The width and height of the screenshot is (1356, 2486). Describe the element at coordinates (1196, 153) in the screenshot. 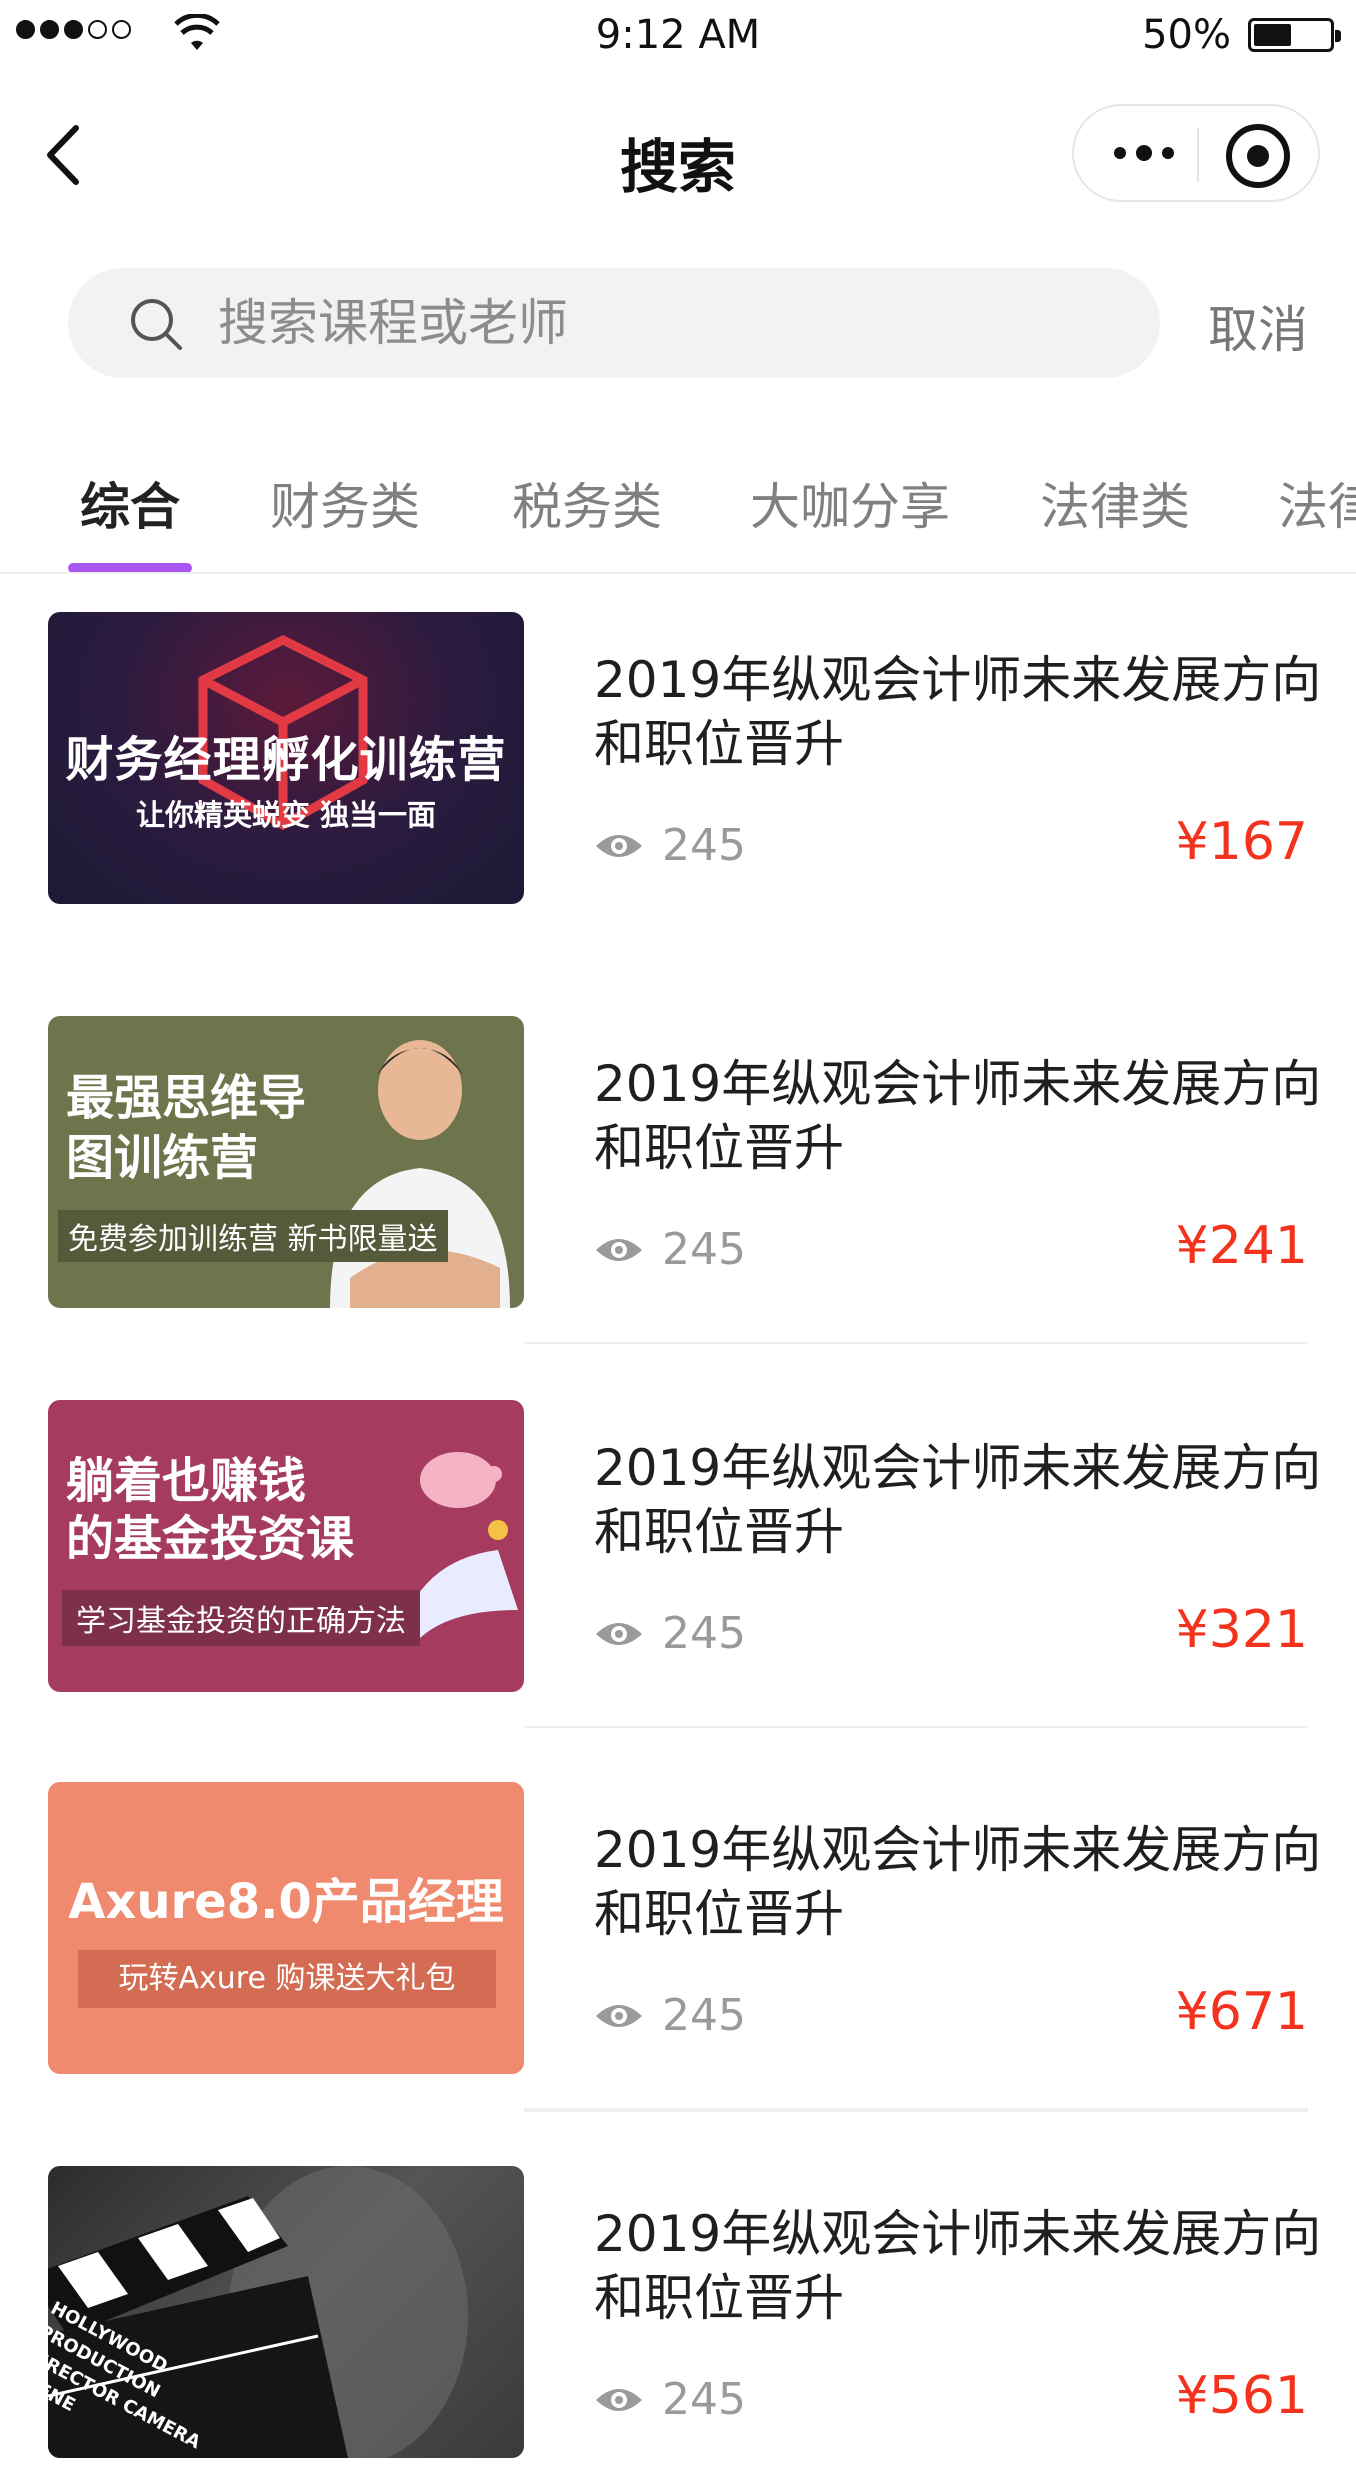

I see `mini-program-capsule` at that location.